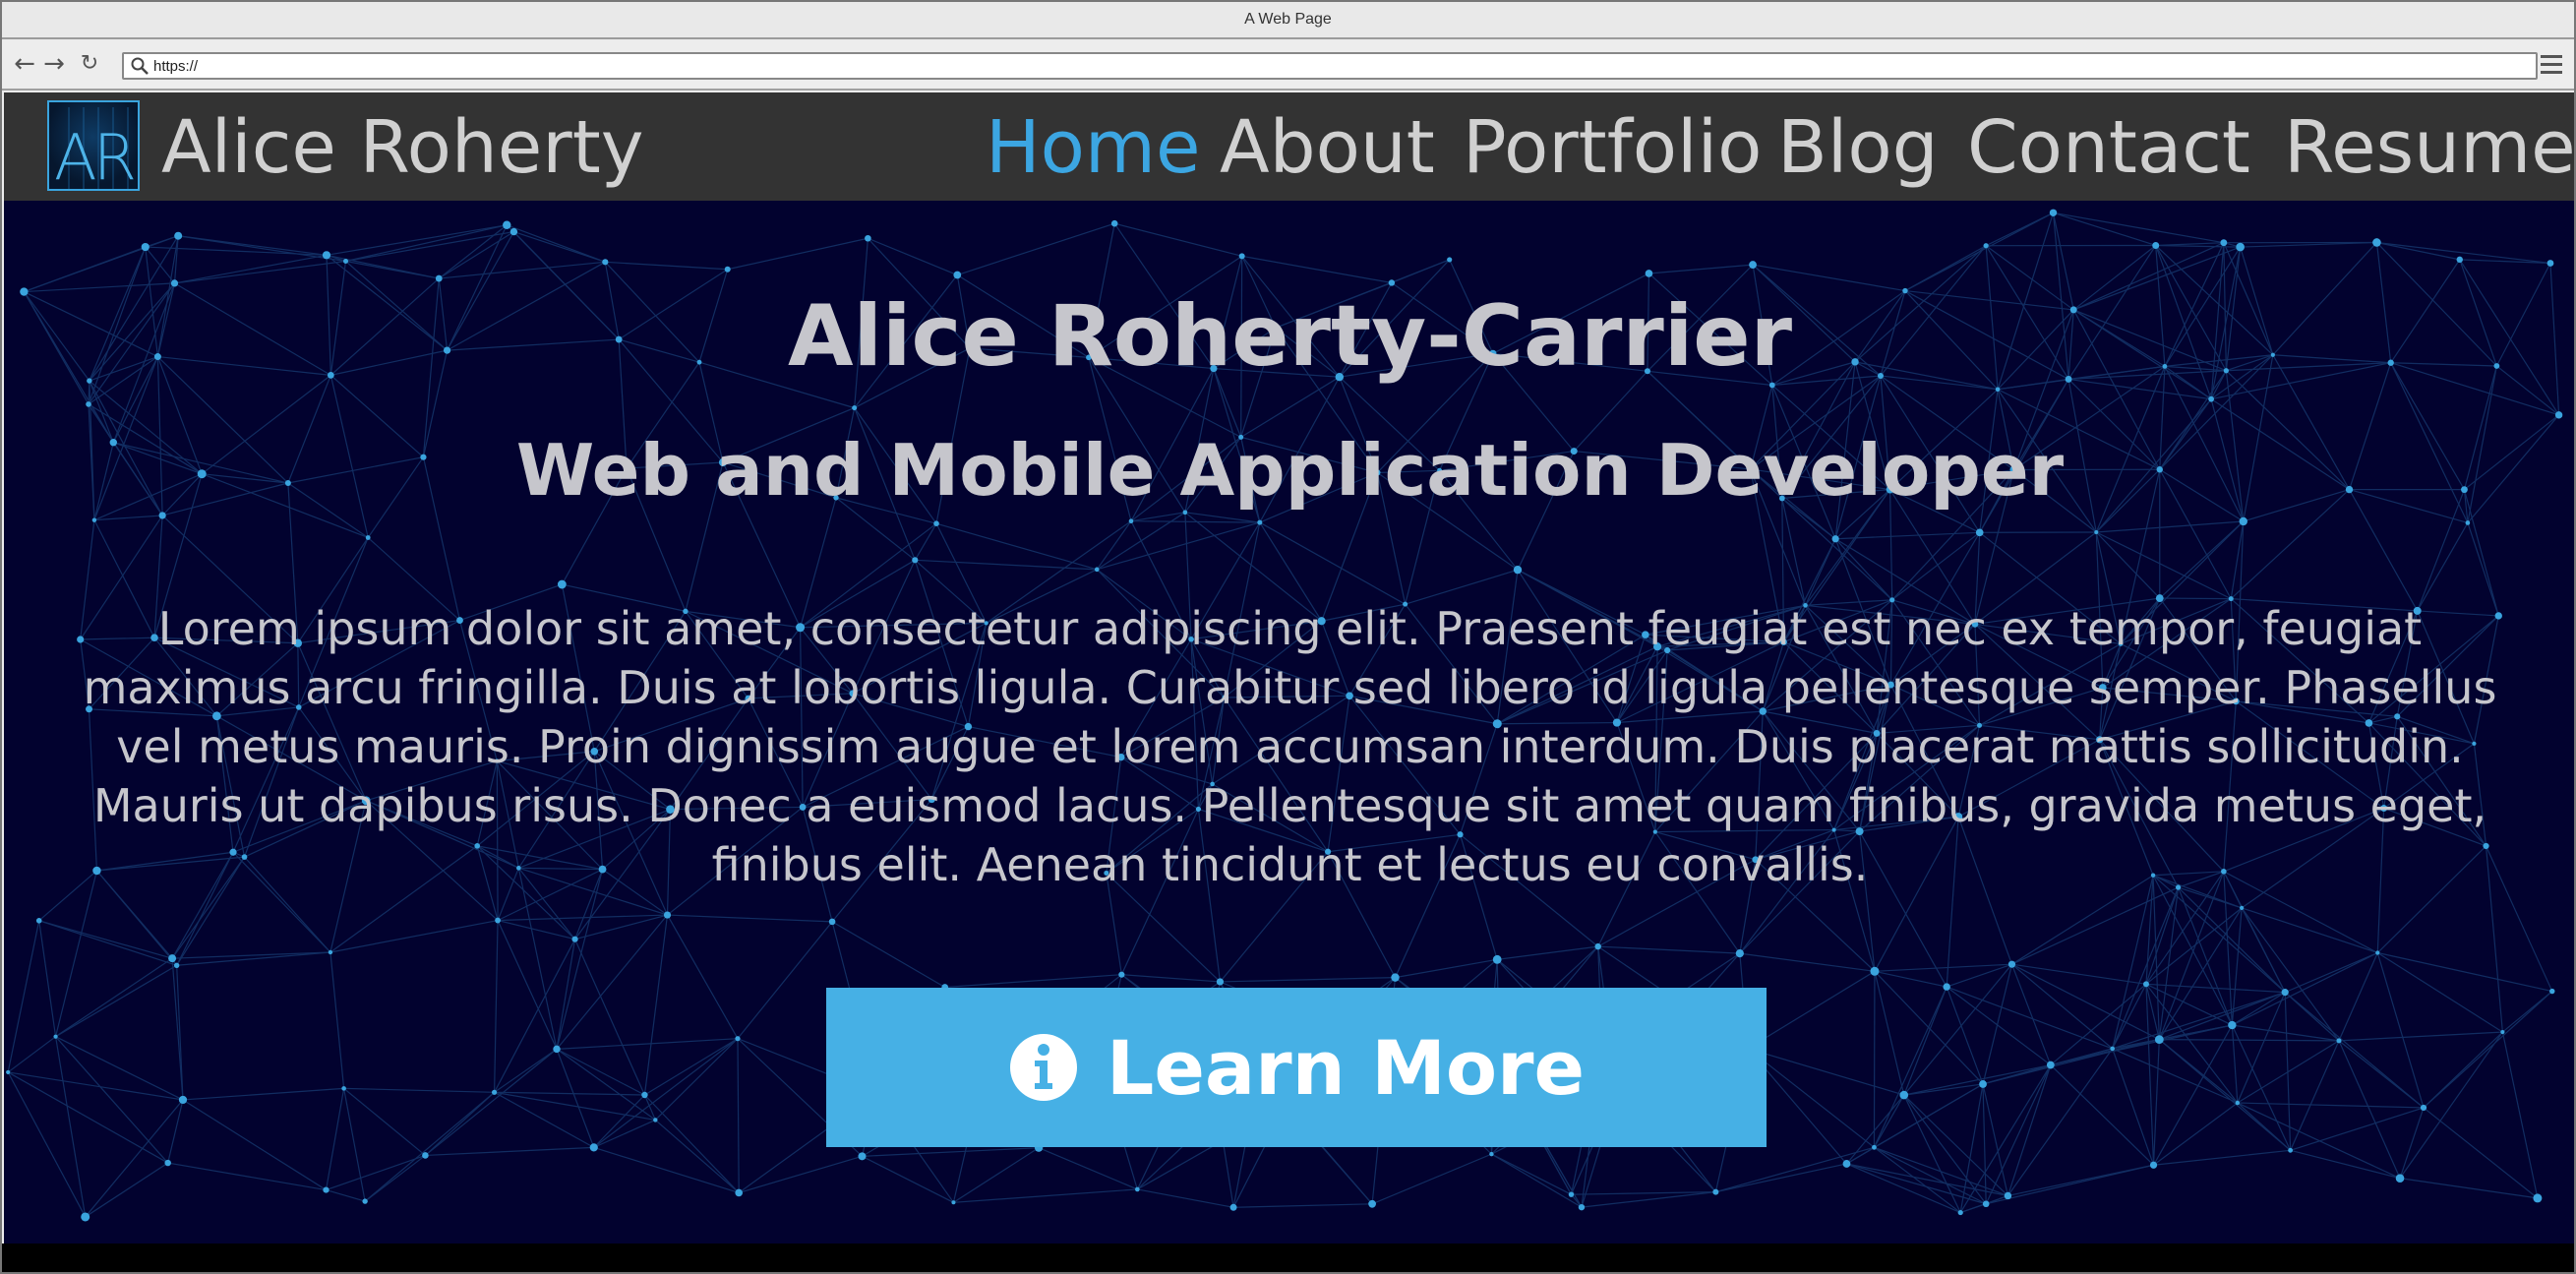 This screenshot has width=2576, height=1274. I want to click on reload-icon: ↻, so click(89, 64).